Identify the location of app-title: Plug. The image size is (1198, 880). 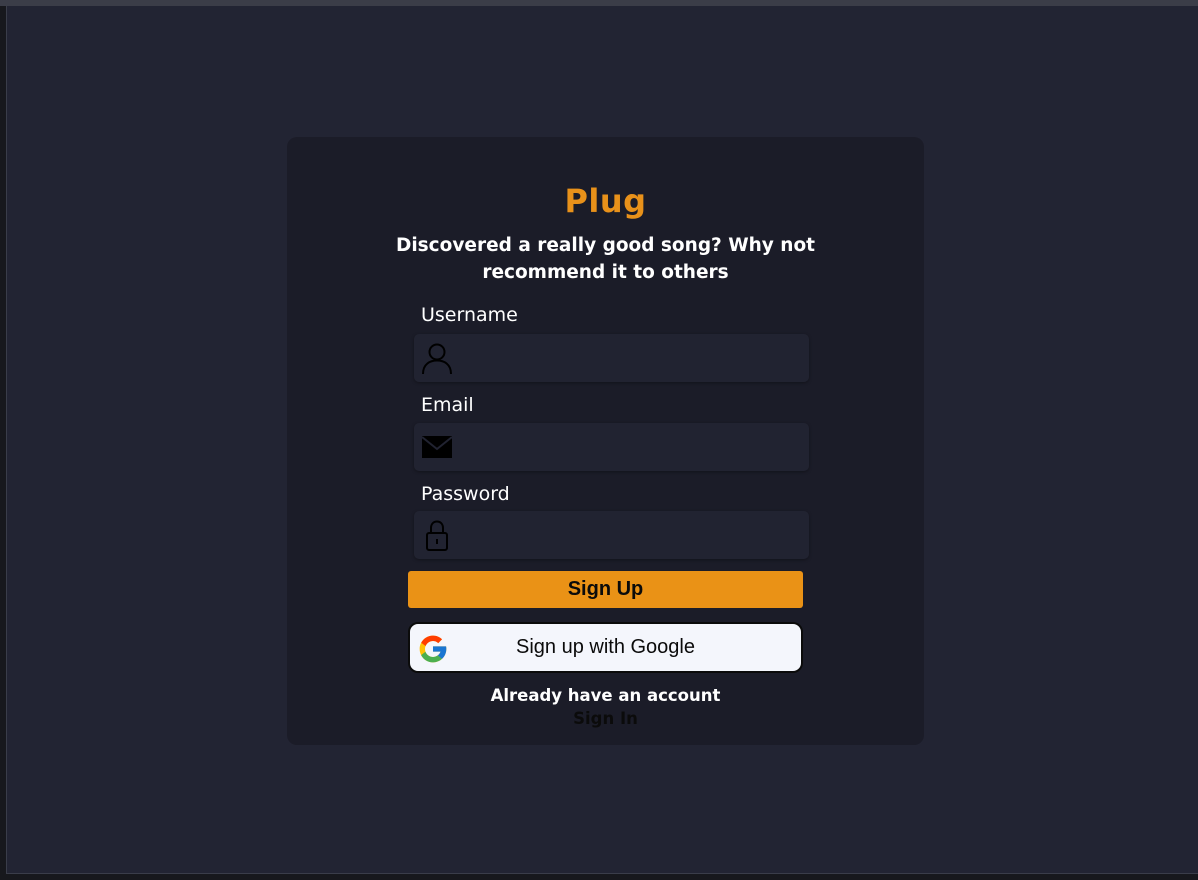
(605, 201).